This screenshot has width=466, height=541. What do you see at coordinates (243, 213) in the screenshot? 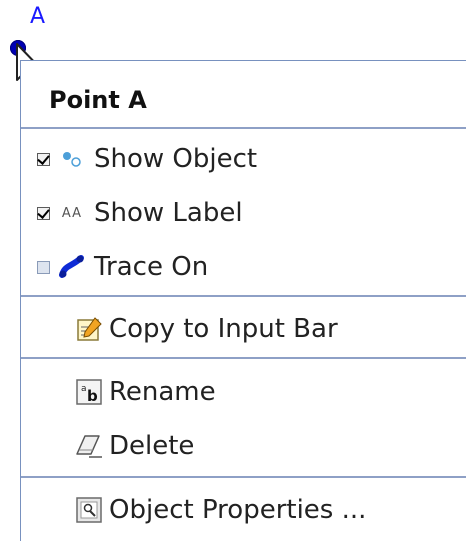
I see `menu-item-show-label: AA Show Label` at bounding box center [243, 213].